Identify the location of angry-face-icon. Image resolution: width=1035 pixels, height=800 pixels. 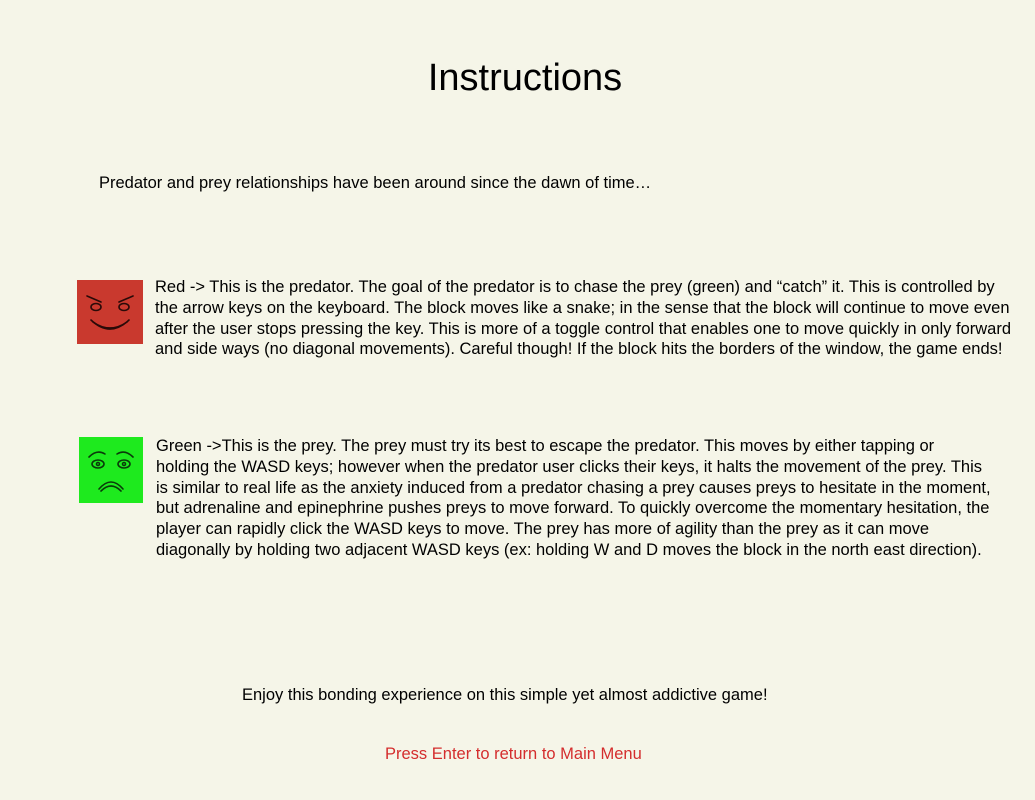
(110, 312).